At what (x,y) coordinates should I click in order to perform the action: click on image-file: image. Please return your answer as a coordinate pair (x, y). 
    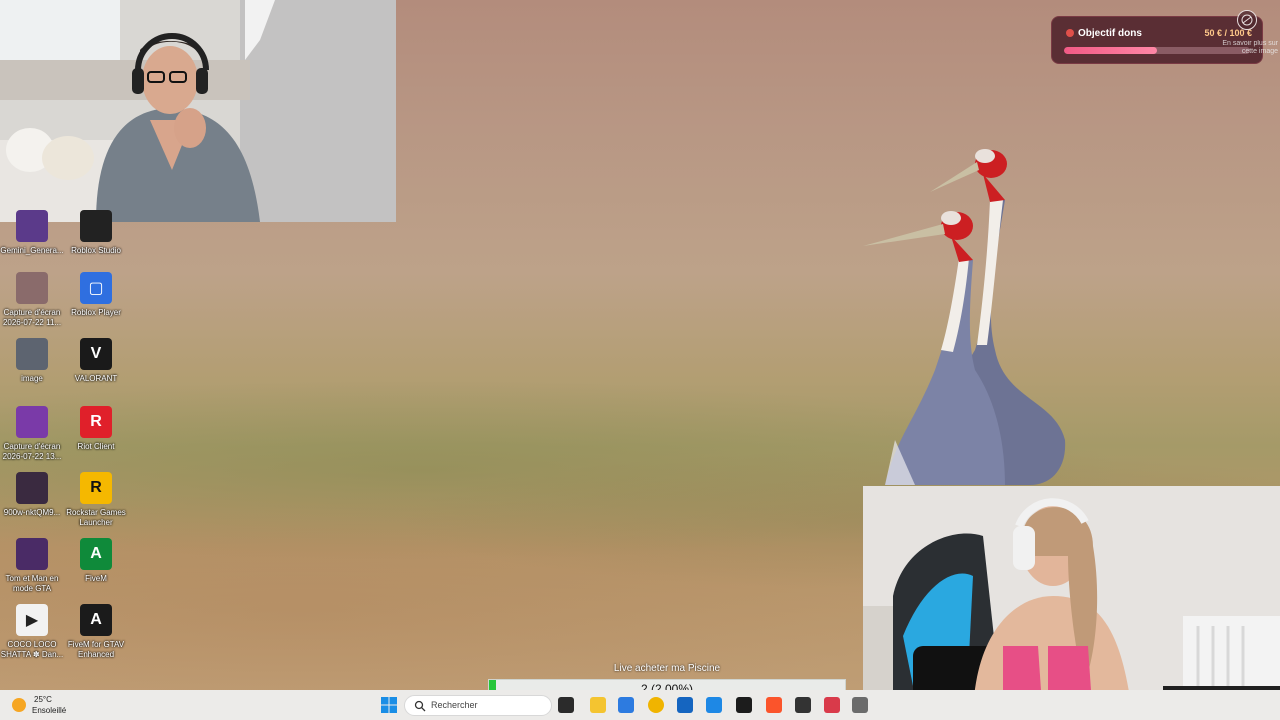
    Looking at the image, I should click on (32, 361).